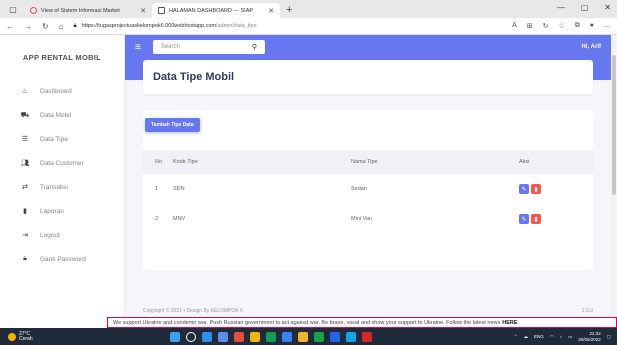 This screenshot has width=617, height=345. What do you see at coordinates (62, 235) in the screenshot?
I see `sidebar-item-logout: ⇥ Logout` at bounding box center [62, 235].